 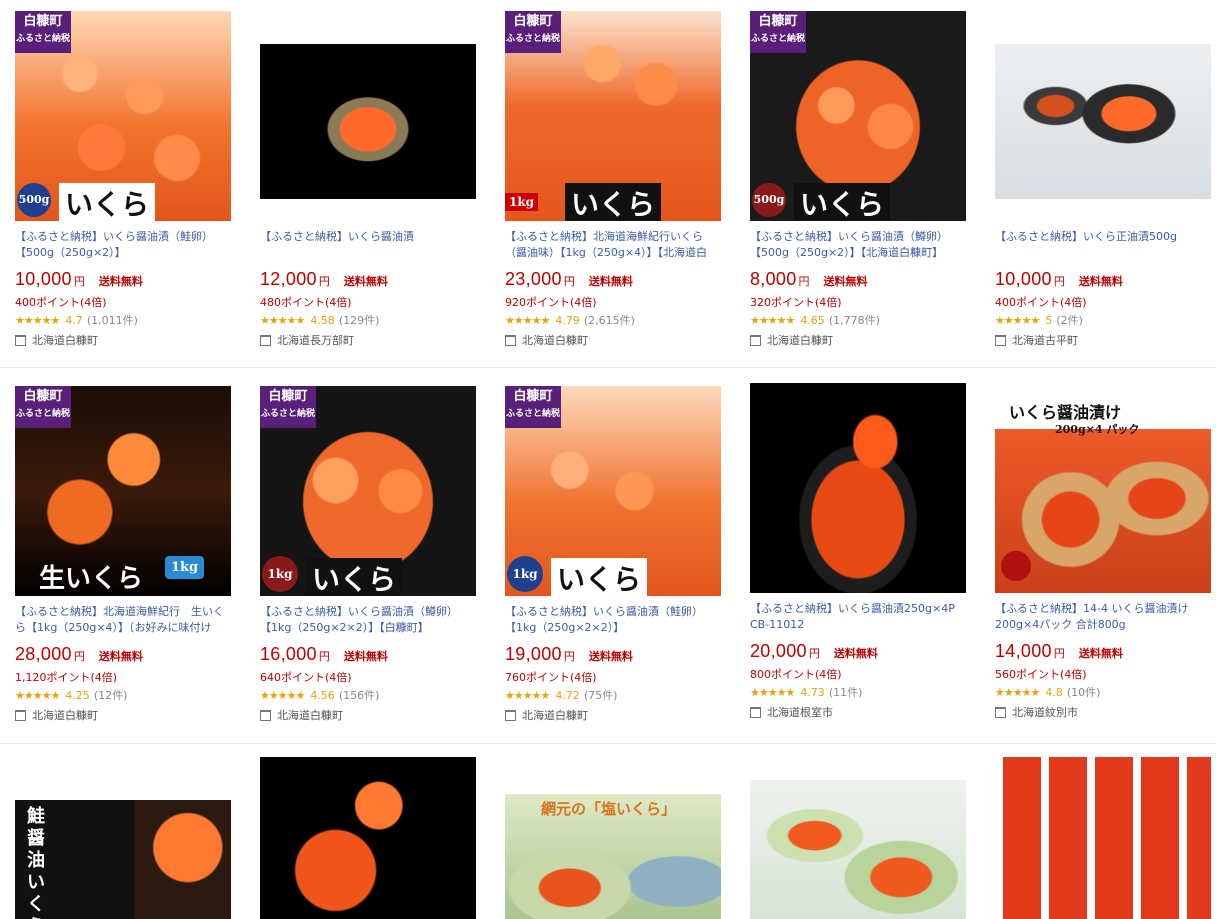 What do you see at coordinates (1041, 674) in the screenshot?
I see `points: 560ポイント(4倍)` at bounding box center [1041, 674].